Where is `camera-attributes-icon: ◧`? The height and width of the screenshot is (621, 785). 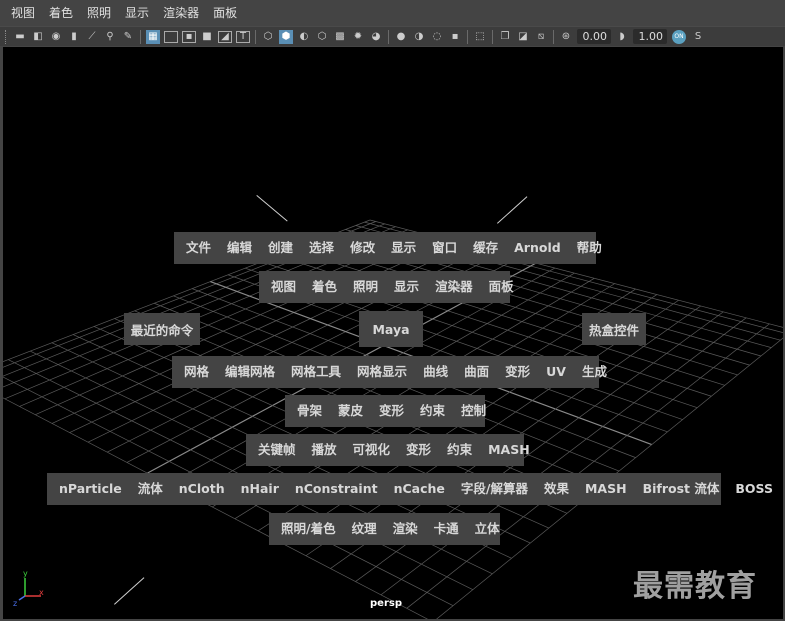 camera-attributes-icon: ◧ is located at coordinates (38, 37).